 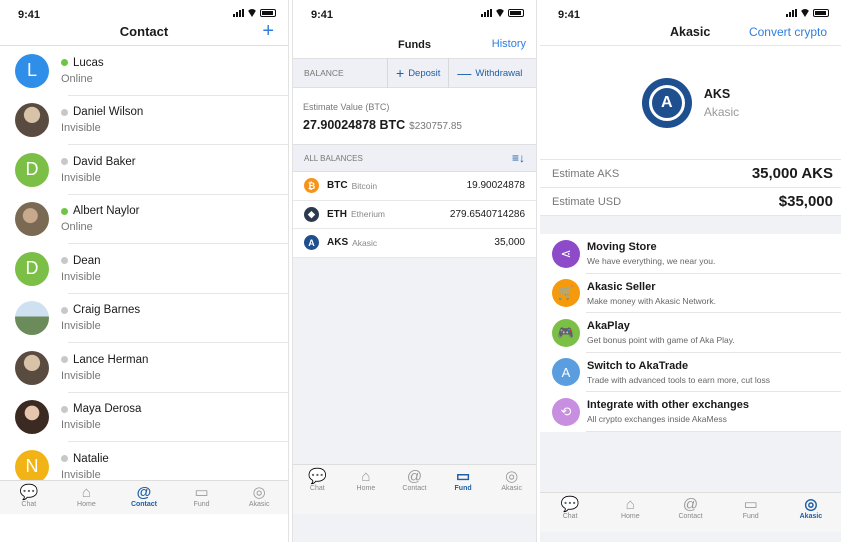 What do you see at coordinates (463, 476) in the screenshot?
I see `wallet-icon: ▭` at bounding box center [463, 476].